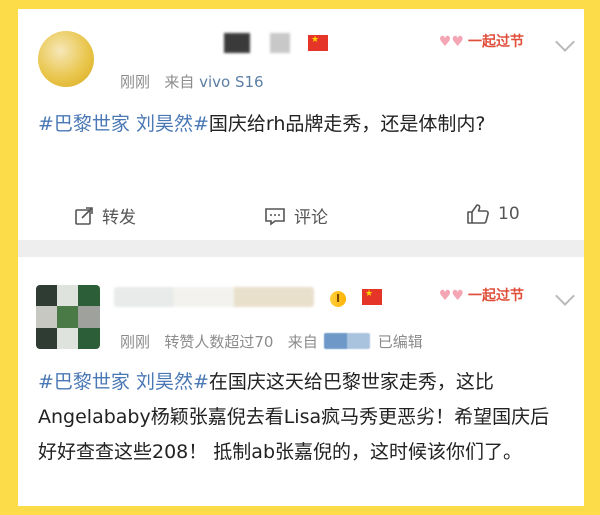 This screenshot has height=515, width=600. I want to click on post-content: #巴黎世家 刘昊然#国庆给rh品牌走秀，还是体制内?, so click(301, 124).